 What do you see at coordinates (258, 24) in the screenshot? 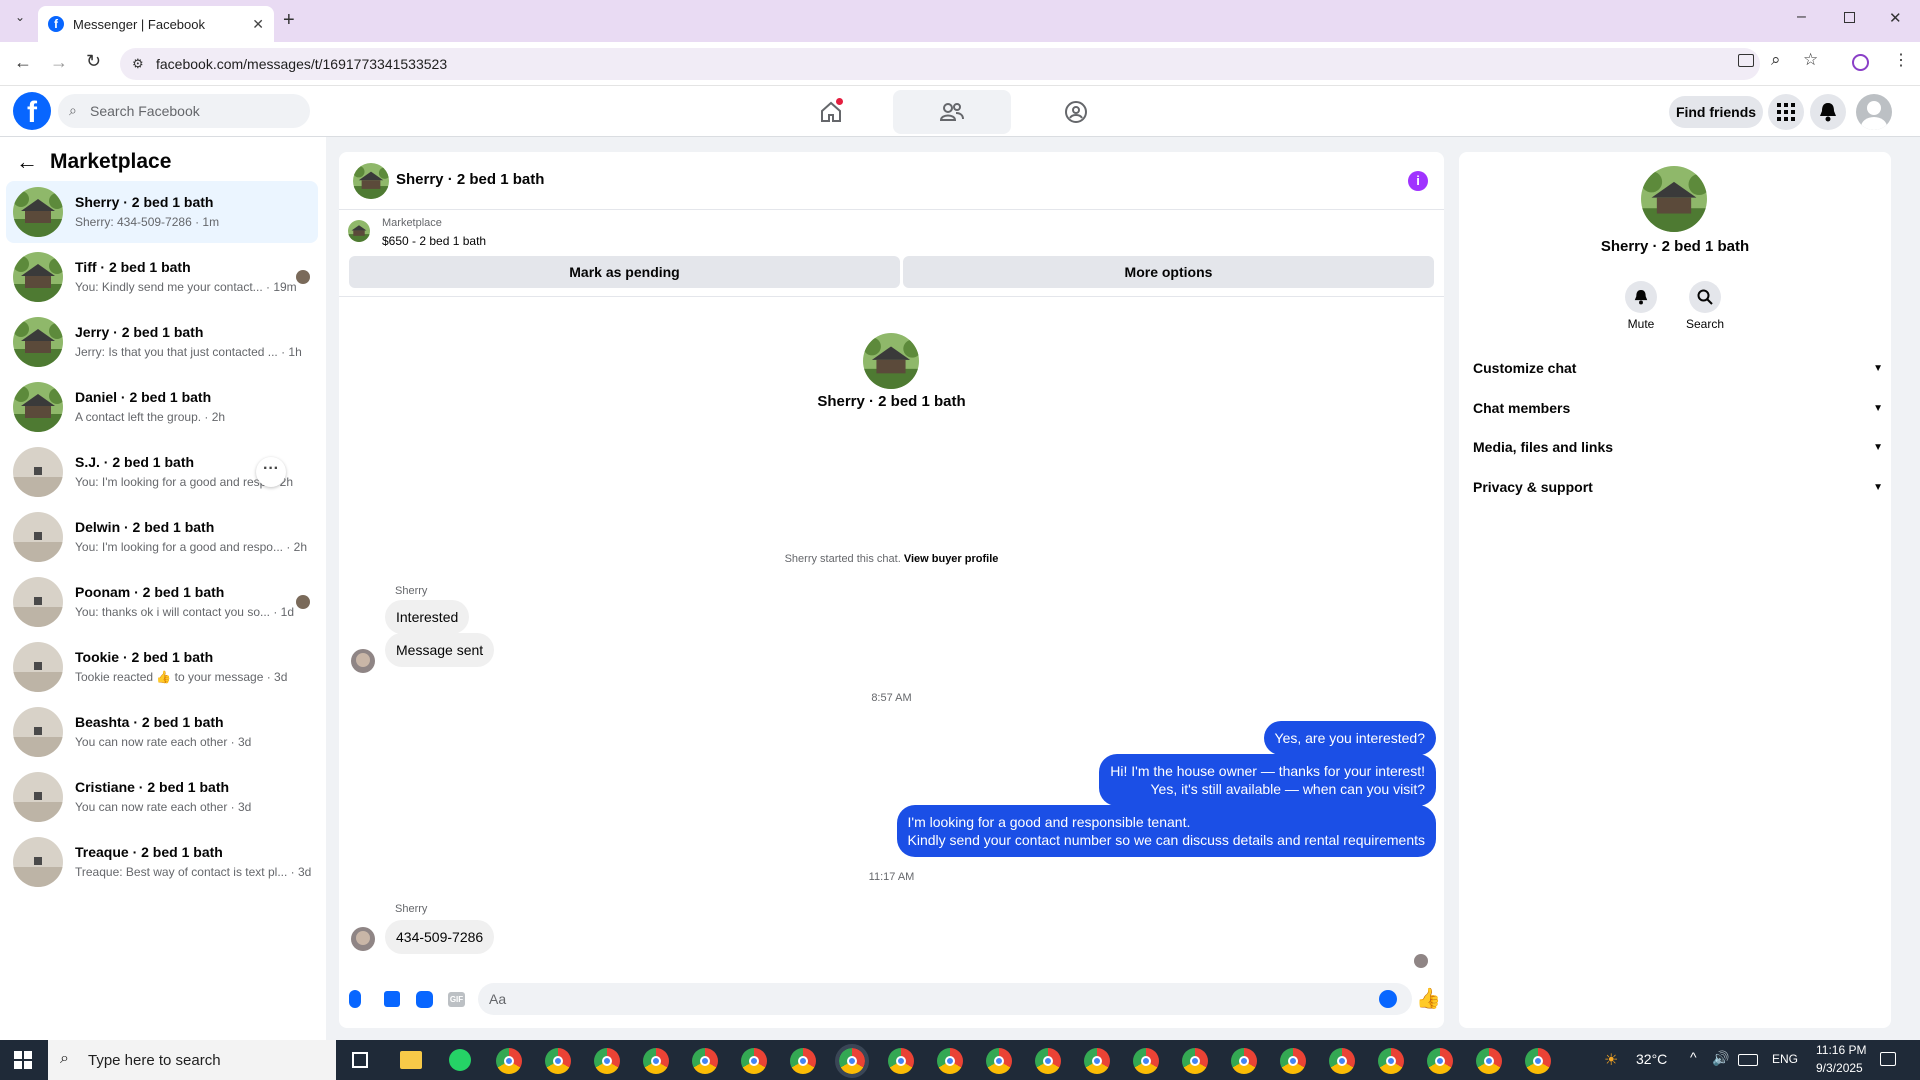
I see `close-tab-icon: ✕` at bounding box center [258, 24].